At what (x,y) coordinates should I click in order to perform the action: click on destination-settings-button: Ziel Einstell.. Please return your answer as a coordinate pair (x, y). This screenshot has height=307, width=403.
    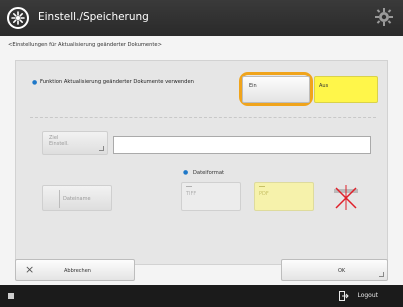
    Looking at the image, I should click on (75, 143).